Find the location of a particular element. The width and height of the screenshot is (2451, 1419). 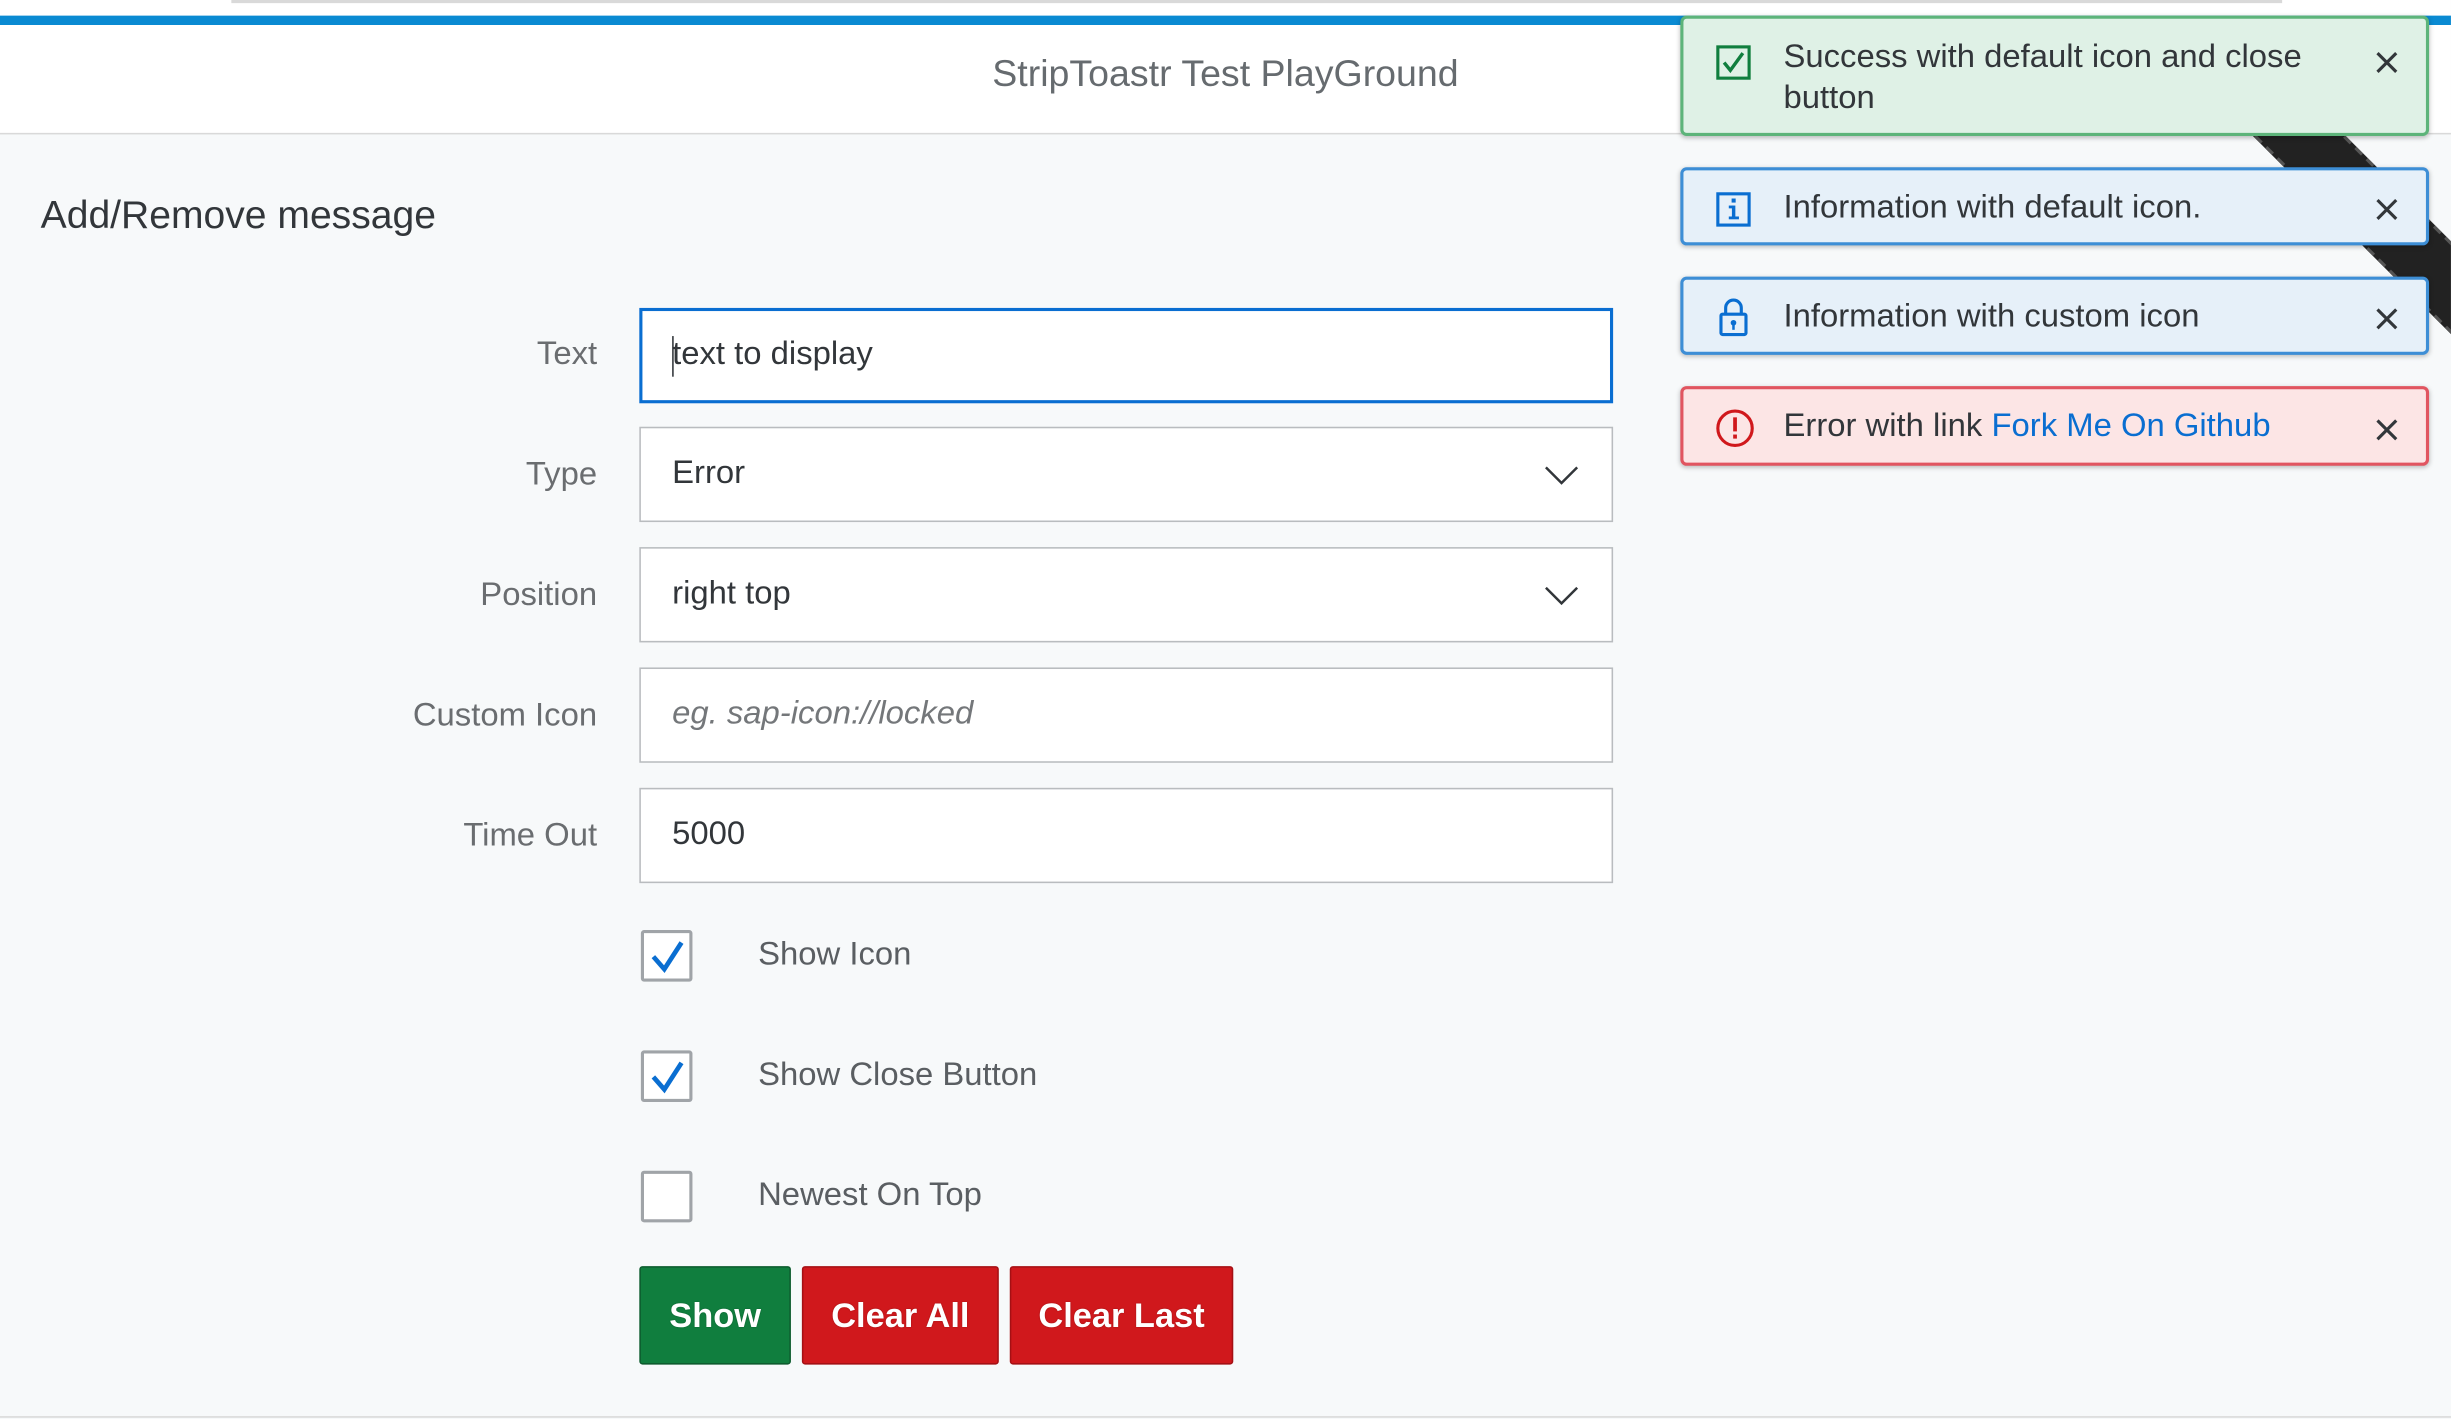

newest-on-top-label: Newest On Top is located at coordinates (870, 1195).